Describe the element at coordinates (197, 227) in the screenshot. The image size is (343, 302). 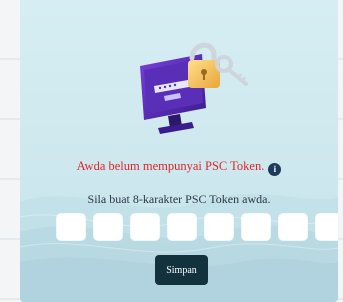
I see `psc-token-inputs` at that location.